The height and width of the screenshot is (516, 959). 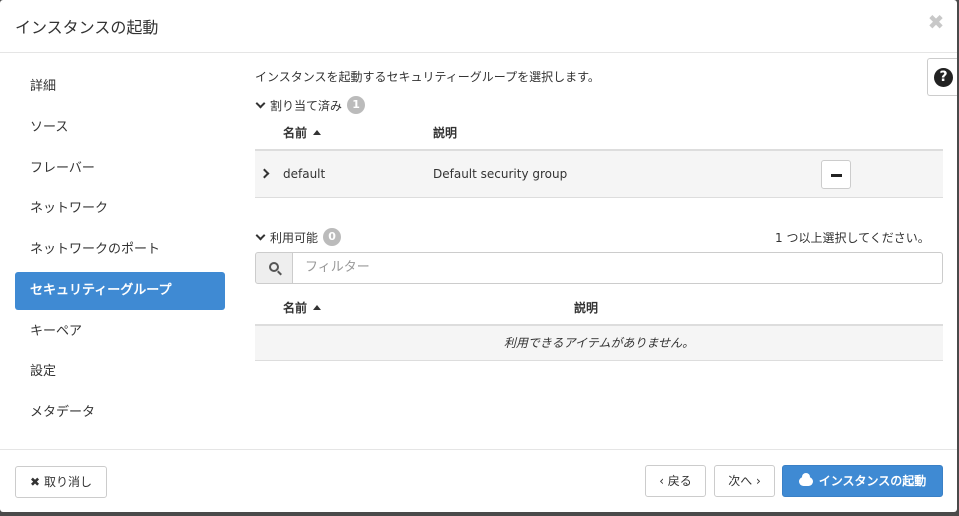 I want to click on modal-title: インスタンスの起動, so click(x=87, y=27).